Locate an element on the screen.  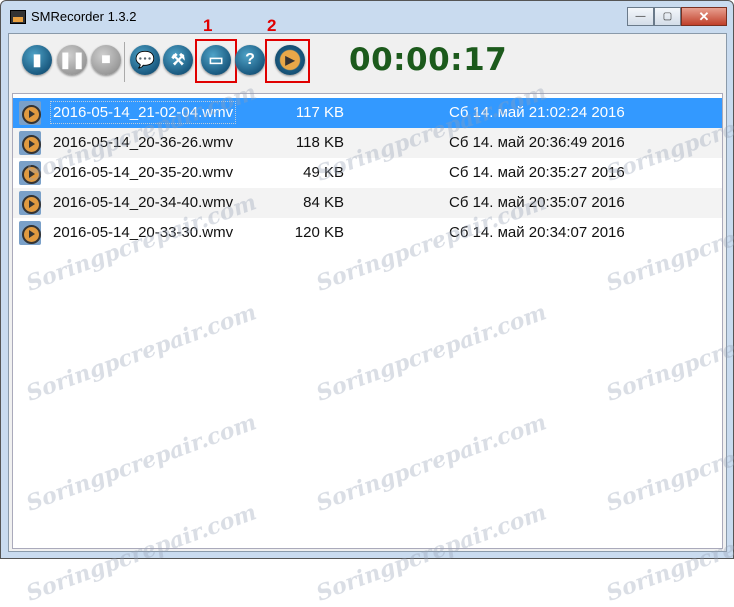
close-button: ✕ is located at coordinates (704, 16).